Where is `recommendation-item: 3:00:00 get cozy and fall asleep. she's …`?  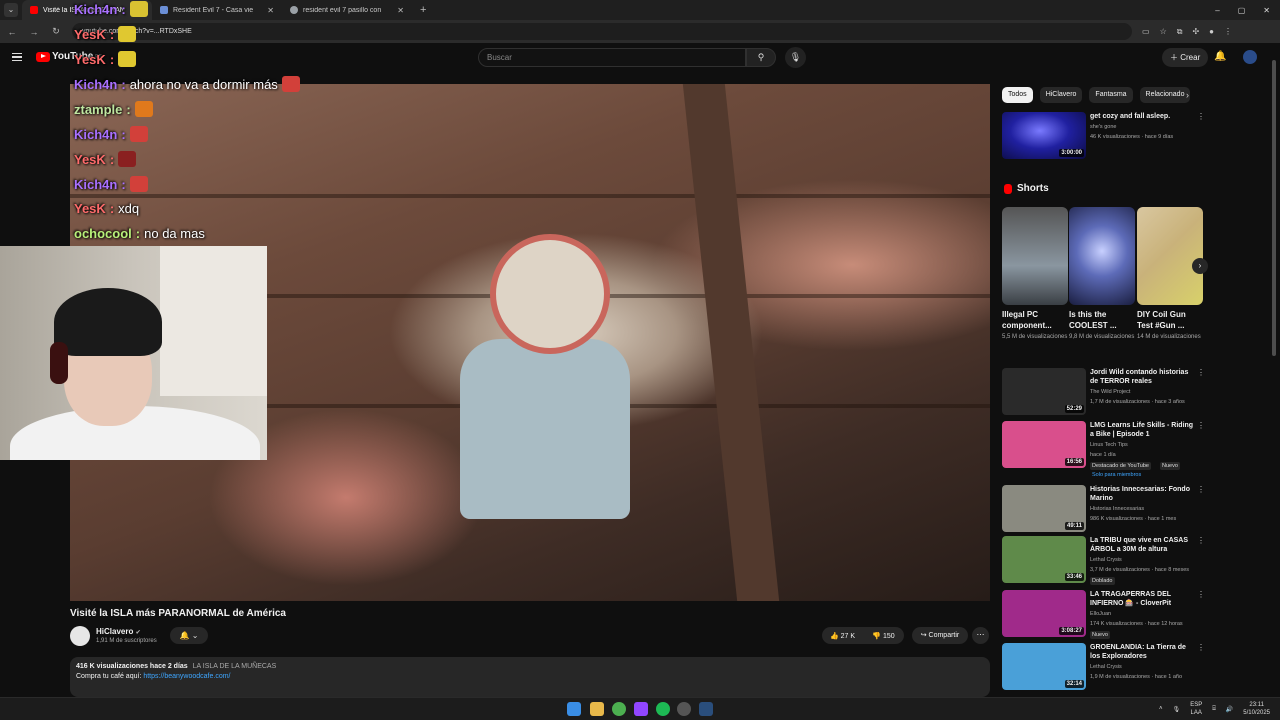 recommendation-item: 3:00:00 get cozy and fall asleep. she's … is located at coordinates (1103, 137).